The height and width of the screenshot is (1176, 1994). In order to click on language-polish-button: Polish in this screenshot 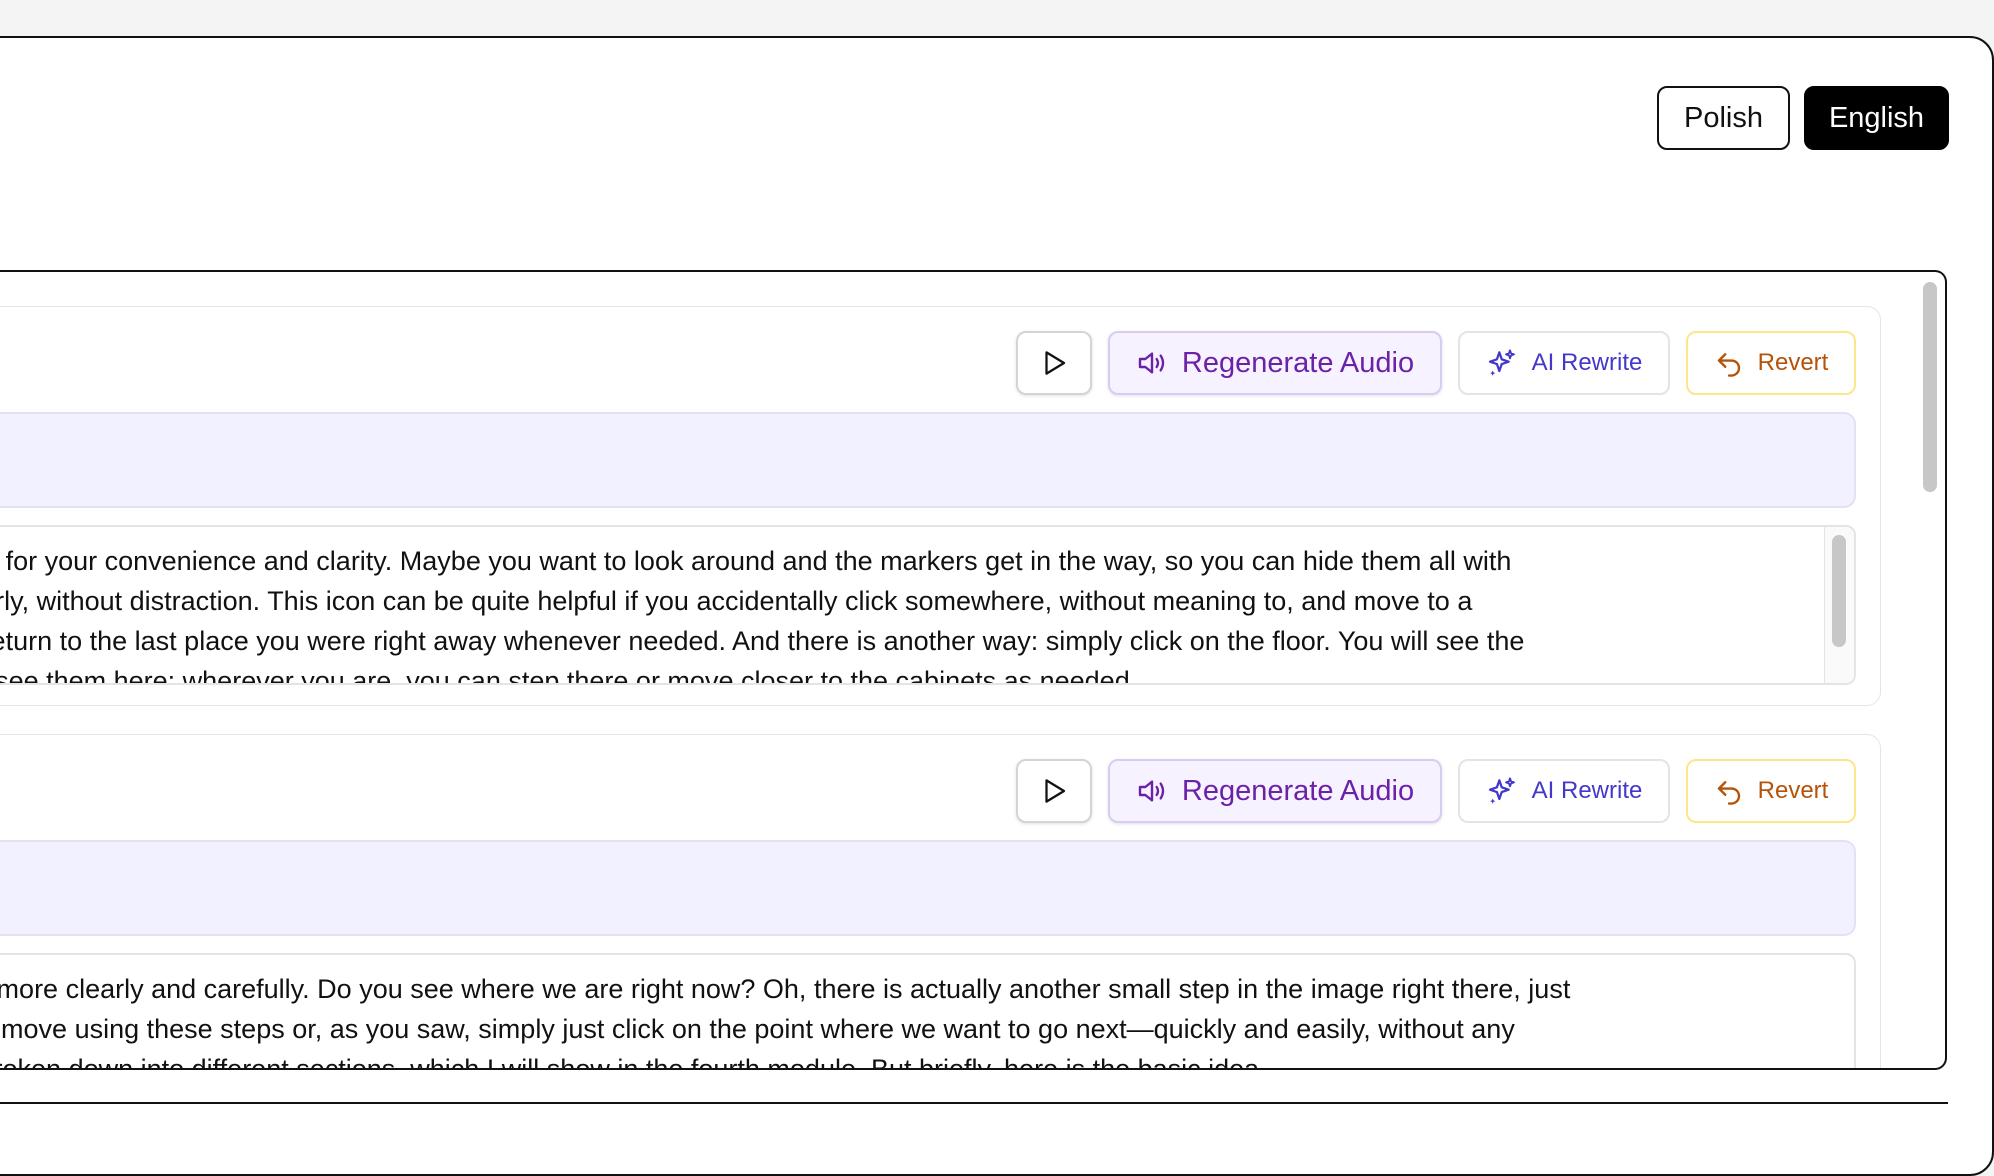, I will do `click(1723, 118)`.